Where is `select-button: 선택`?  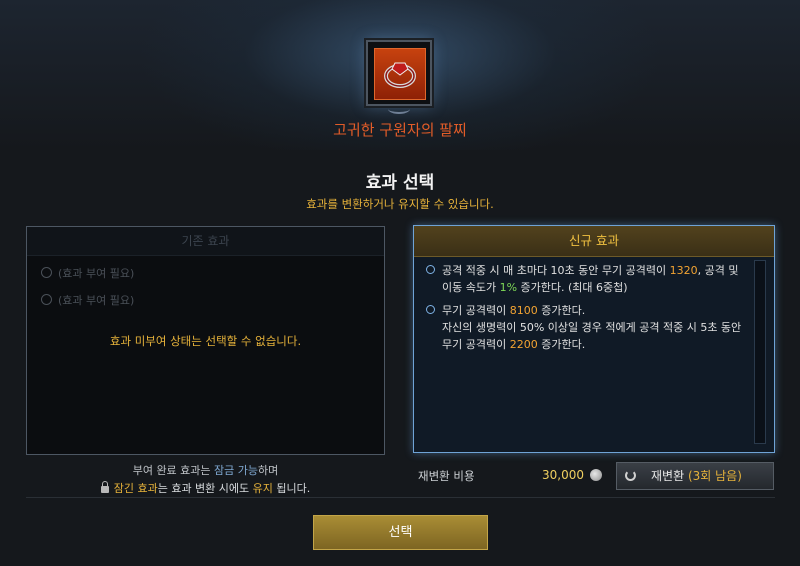
select-button: 선택 is located at coordinates (400, 532).